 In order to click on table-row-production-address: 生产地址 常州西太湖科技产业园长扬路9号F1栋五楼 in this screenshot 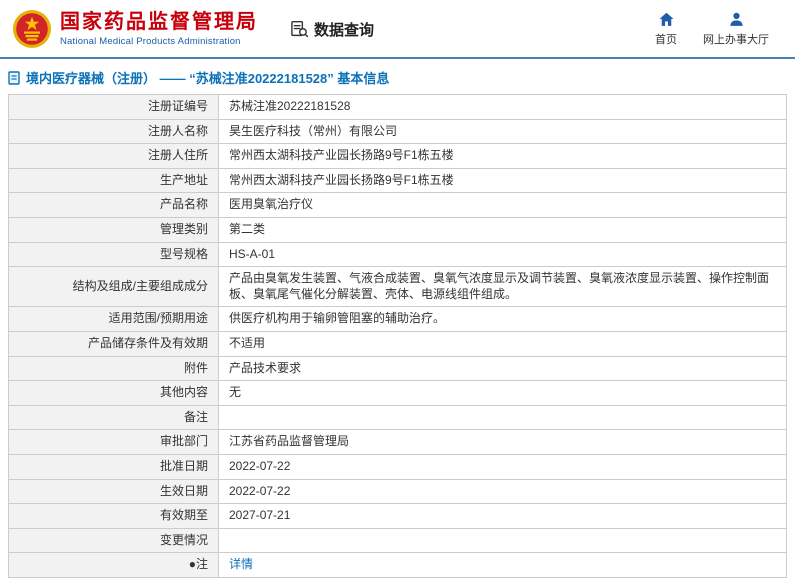, I will do `click(397, 180)`.